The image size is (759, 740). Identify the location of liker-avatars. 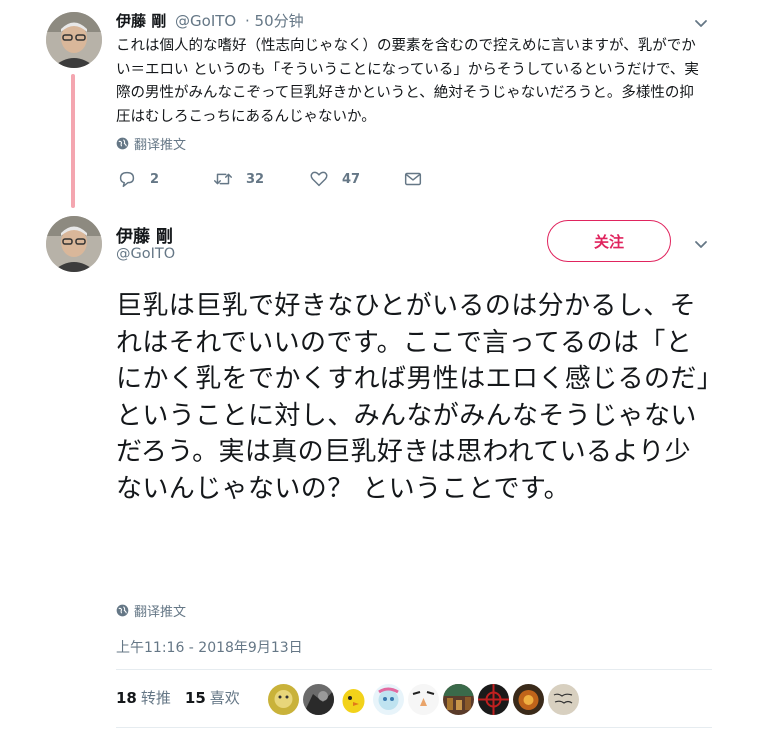
(423, 699).